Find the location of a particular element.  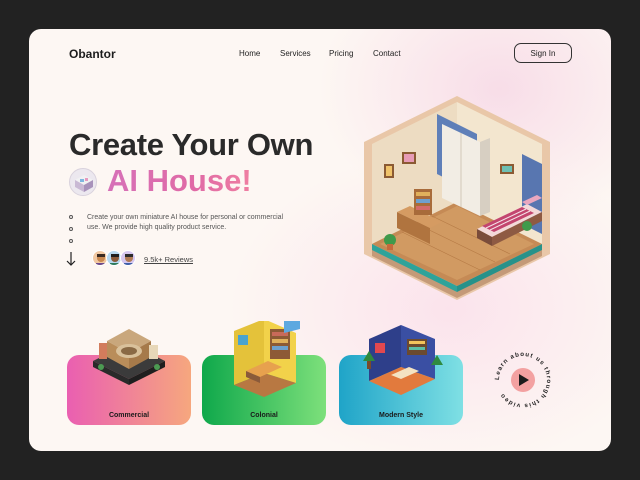

hero-house-thumbnail is located at coordinates (83, 182).